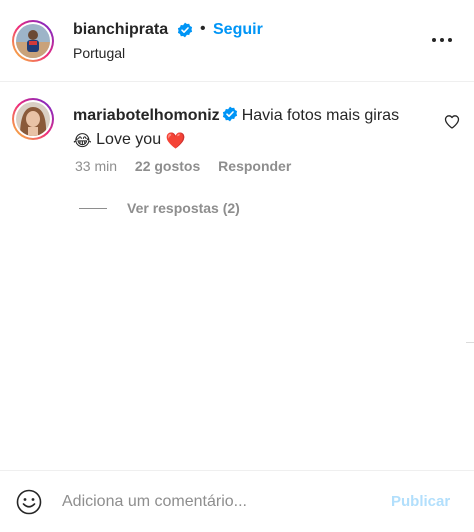 This screenshot has height=532, width=474. What do you see at coordinates (146, 115) in the screenshot?
I see `commenter-username: mariabotelhomoniz` at bounding box center [146, 115].